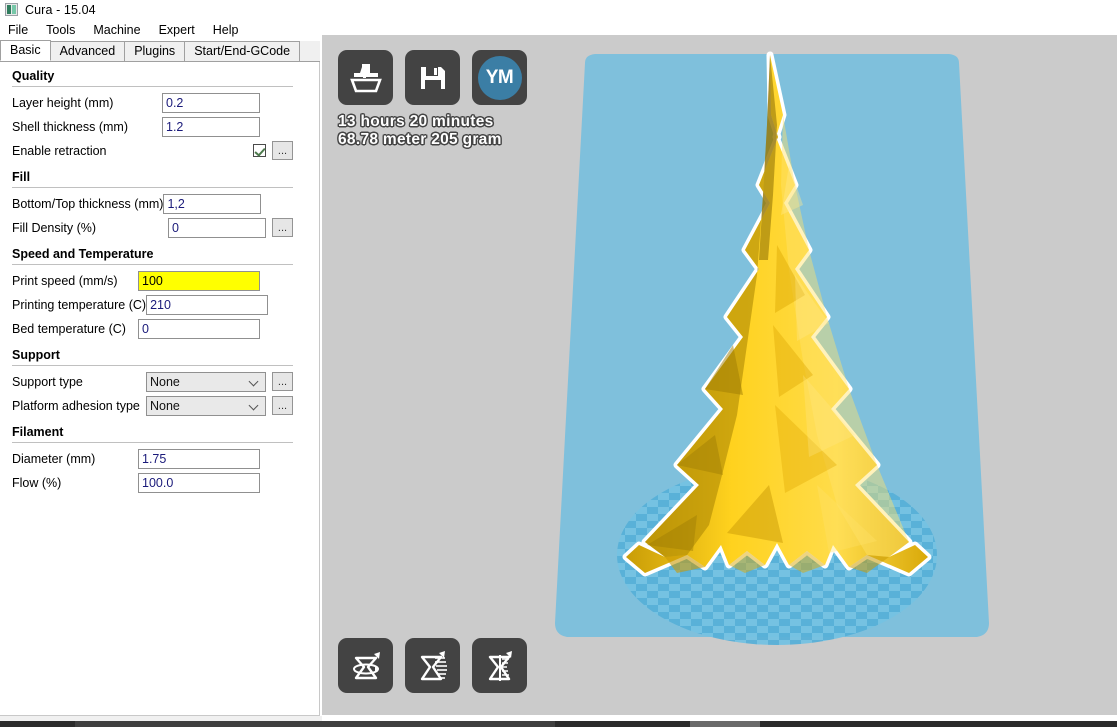 This screenshot has width=1117, height=727. I want to click on setting-label: Fill Density (%), so click(54, 227).